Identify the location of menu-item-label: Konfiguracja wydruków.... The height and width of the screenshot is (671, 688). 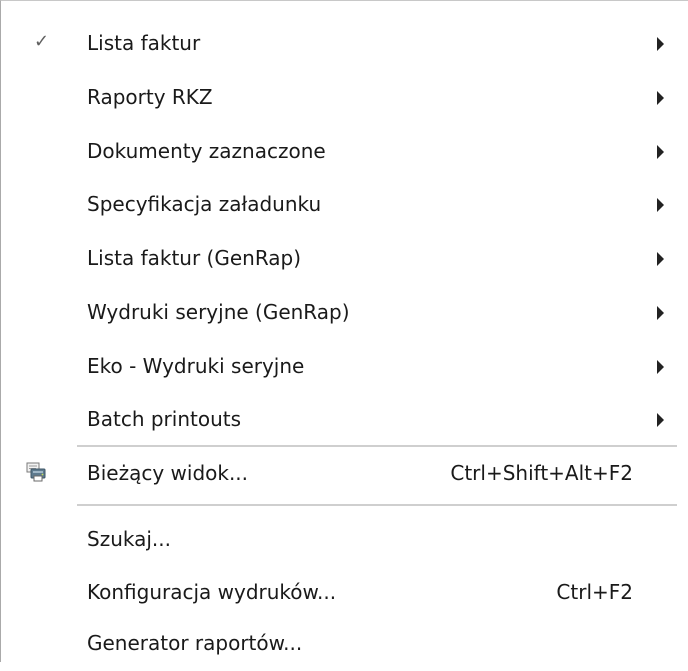
(212, 592).